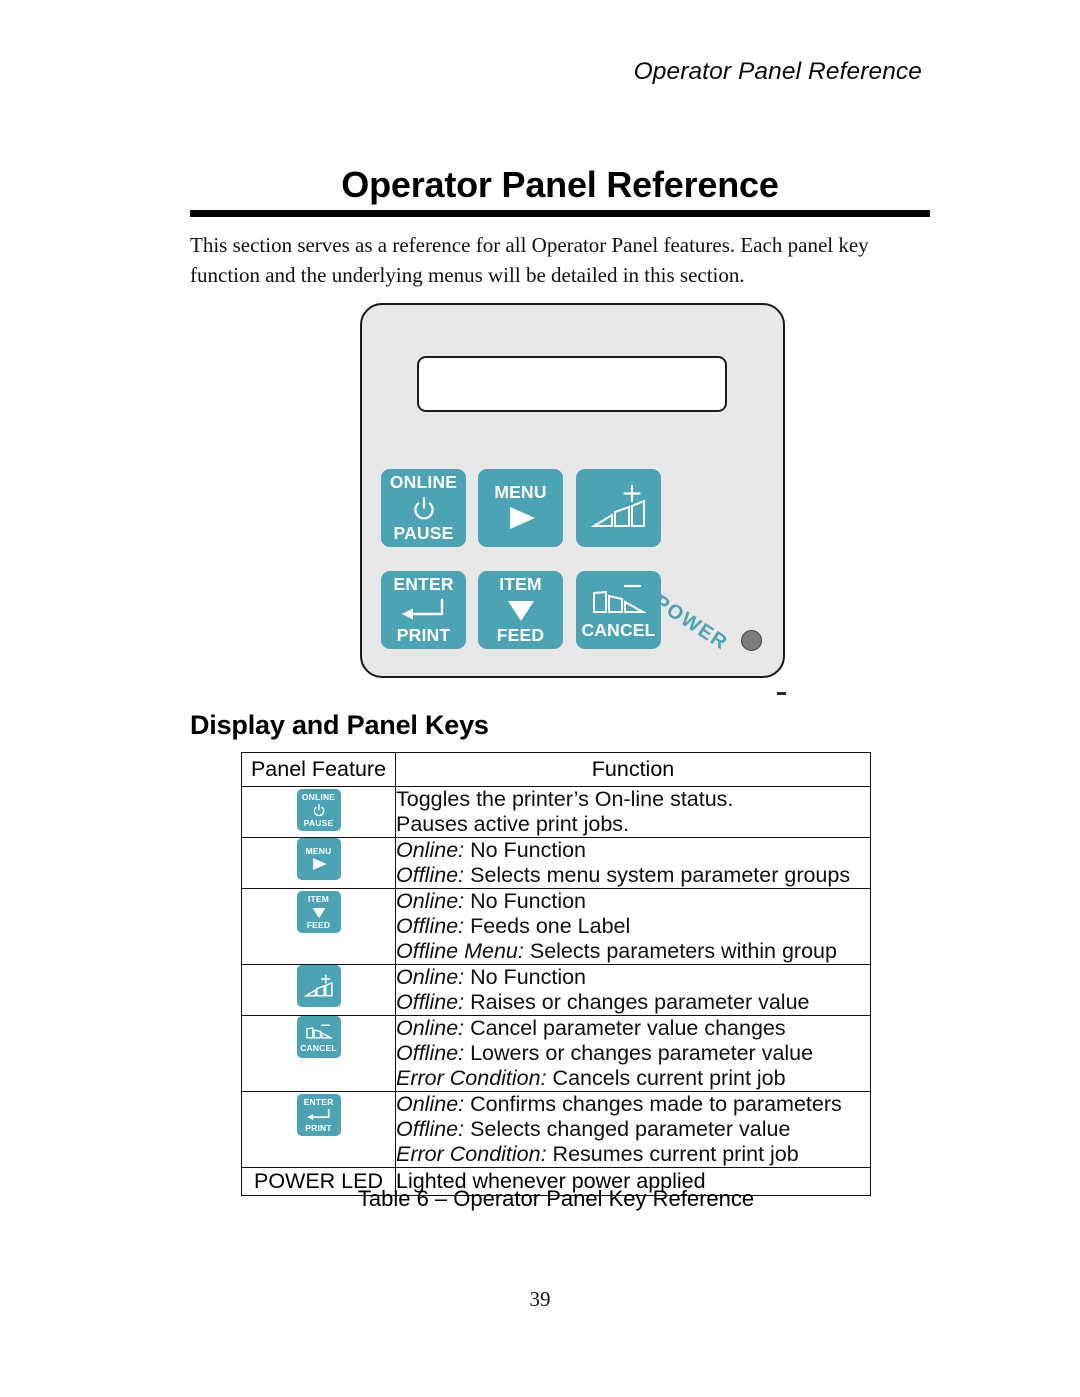 This screenshot has height=1397, width=1080. I want to click on panel-key-increase, so click(618, 508).